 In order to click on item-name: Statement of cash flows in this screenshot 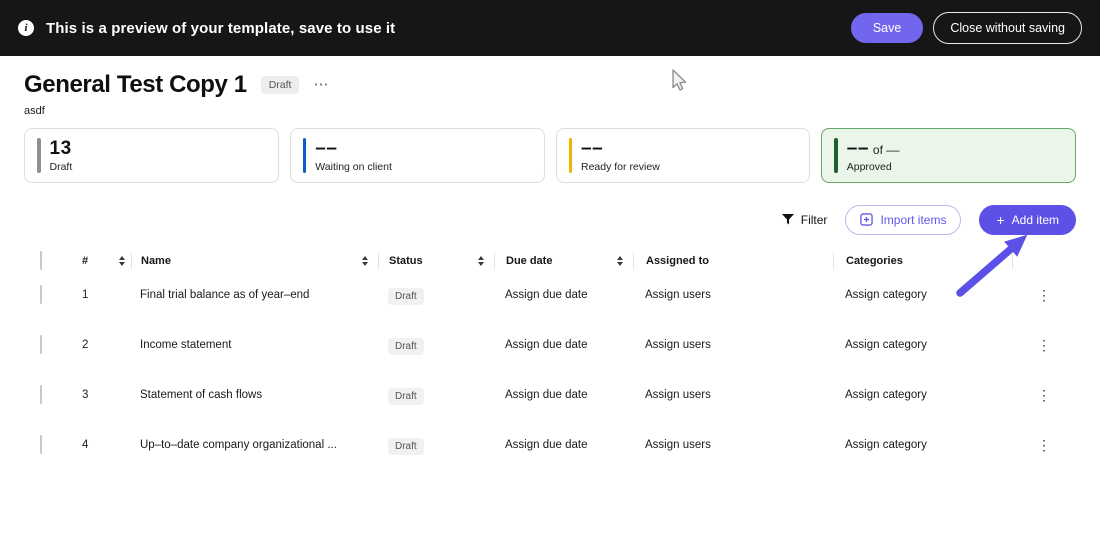, I will do `click(254, 395)`.